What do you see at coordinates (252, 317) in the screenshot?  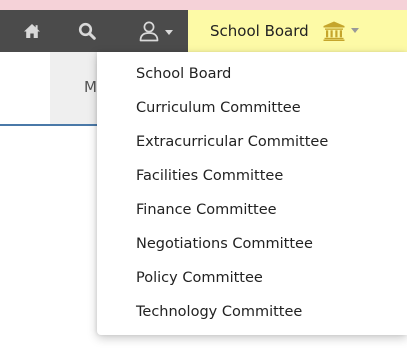 I see `menu-item-technology-committee: Technology Committee` at bounding box center [252, 317].